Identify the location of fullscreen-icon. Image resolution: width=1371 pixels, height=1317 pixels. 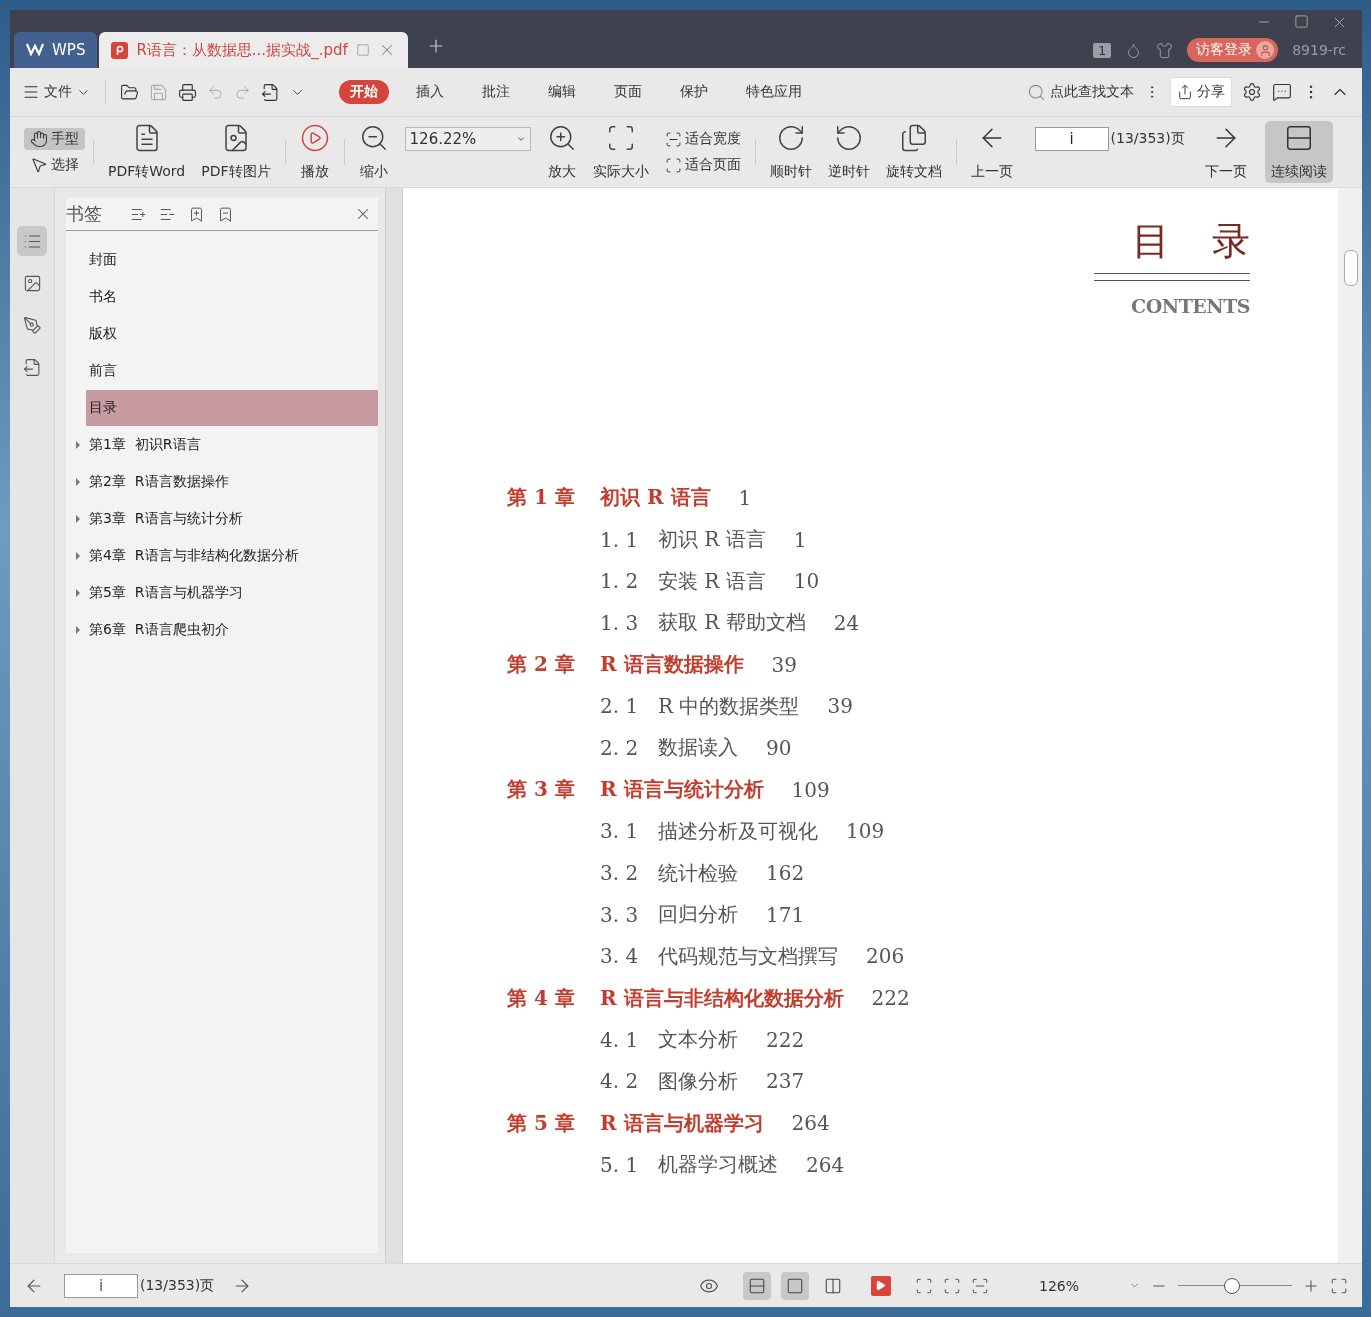
(1339, 1285).